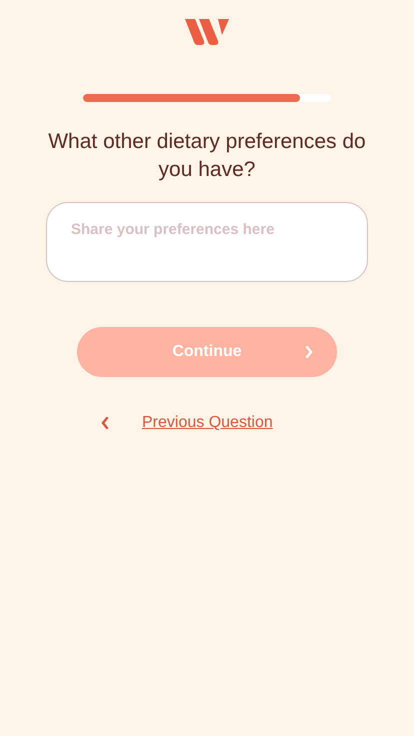 This screenshot has width=414, height=736. I want to click on answer-field: Share your preferences here, so click(207, 242).